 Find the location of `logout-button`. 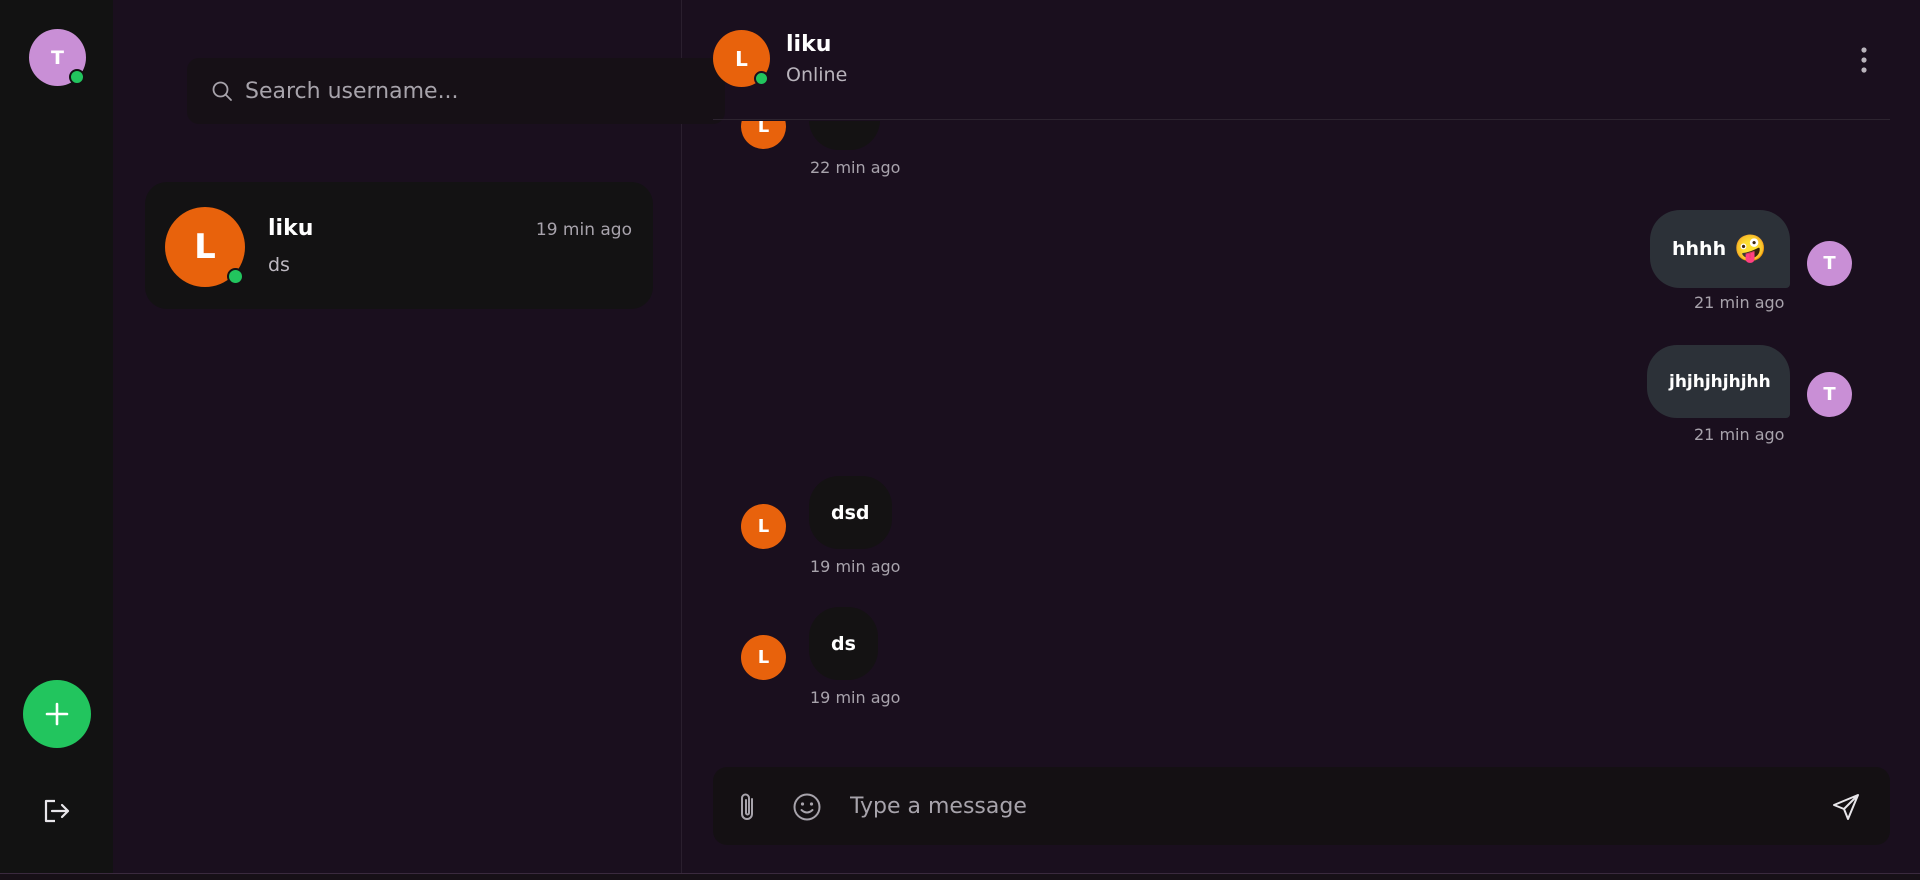

logout-button is located at coordinates (56, 811).